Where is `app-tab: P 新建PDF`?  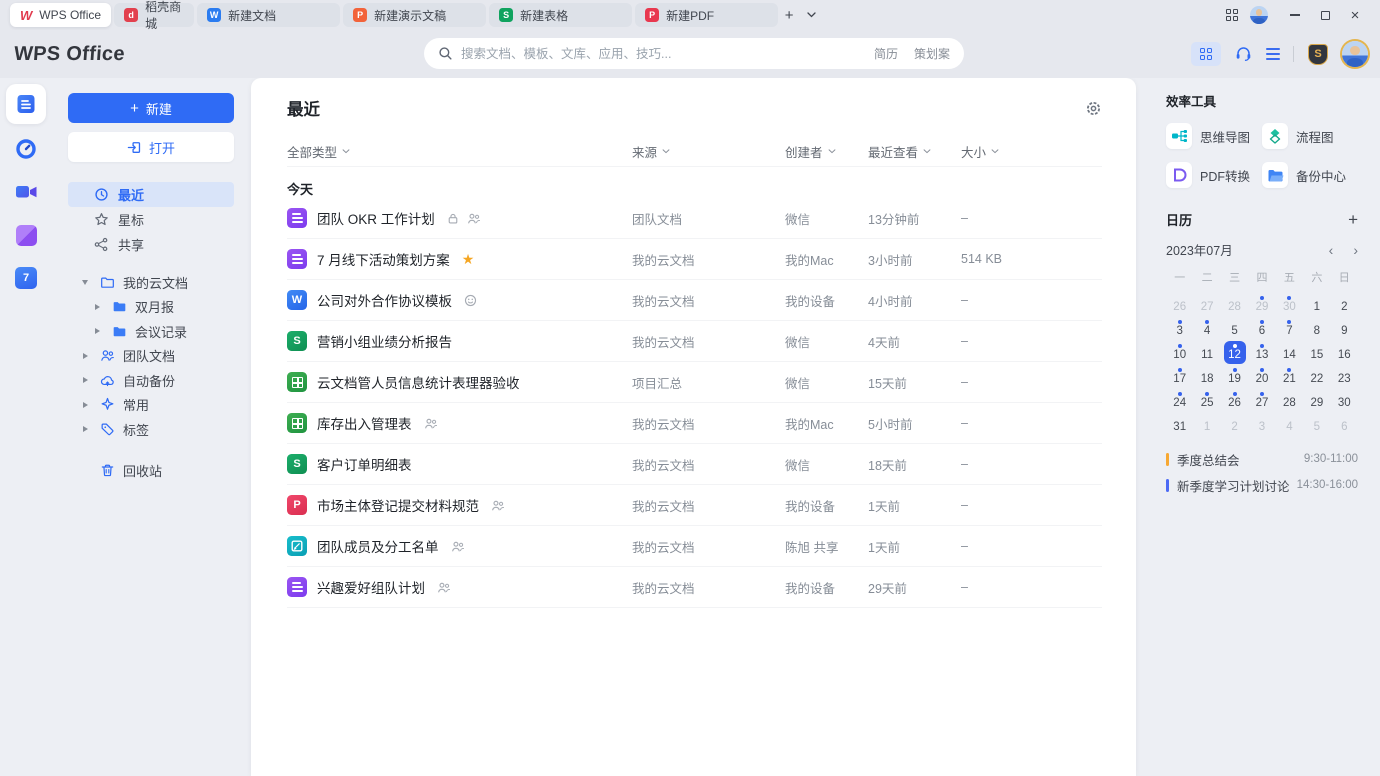 app-tab: P 新建PDF is located at coordinates (707, 15).